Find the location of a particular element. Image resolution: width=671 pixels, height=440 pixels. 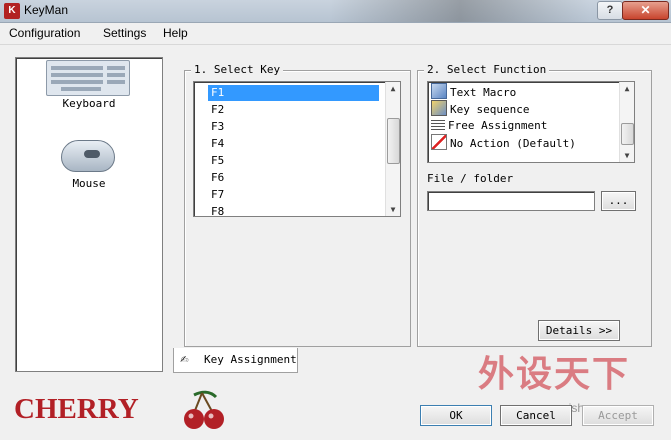

list-item: F7 is located at coordinates (217, 195).